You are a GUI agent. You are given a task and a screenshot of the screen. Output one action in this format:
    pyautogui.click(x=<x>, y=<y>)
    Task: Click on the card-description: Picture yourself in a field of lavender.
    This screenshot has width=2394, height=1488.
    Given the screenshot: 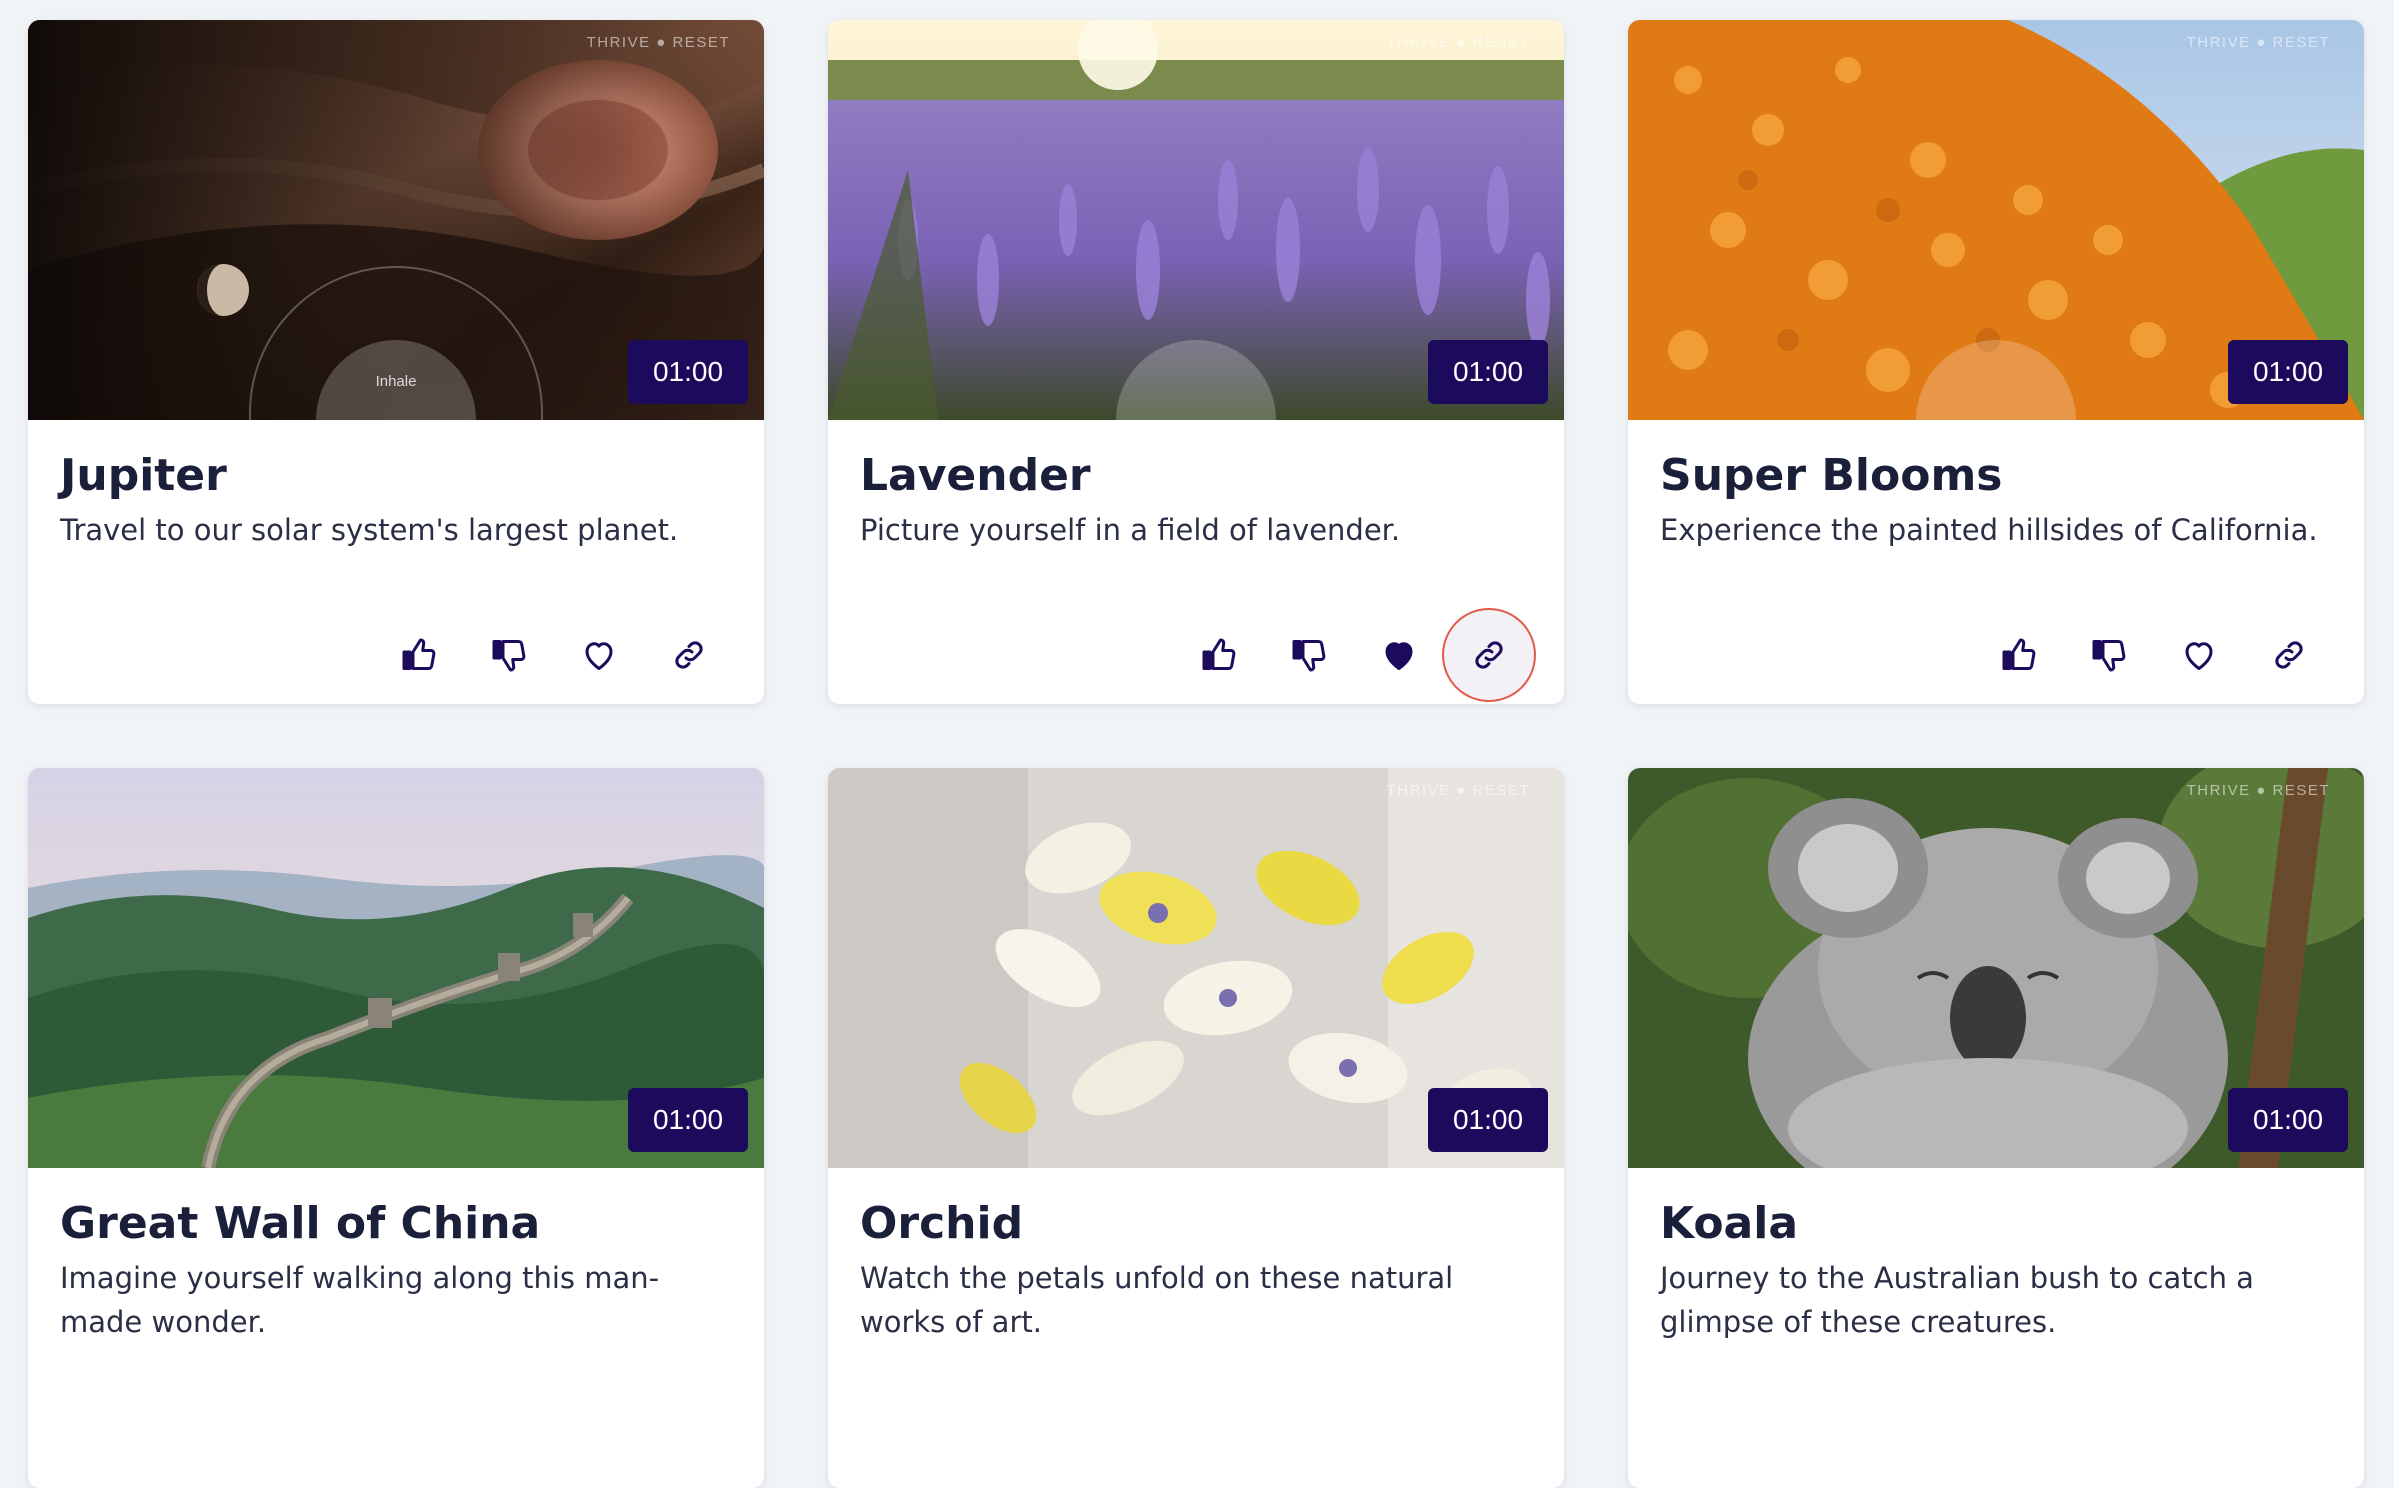 What is the action you would take?
    pyautogui.click(x=1130, y=530)
    